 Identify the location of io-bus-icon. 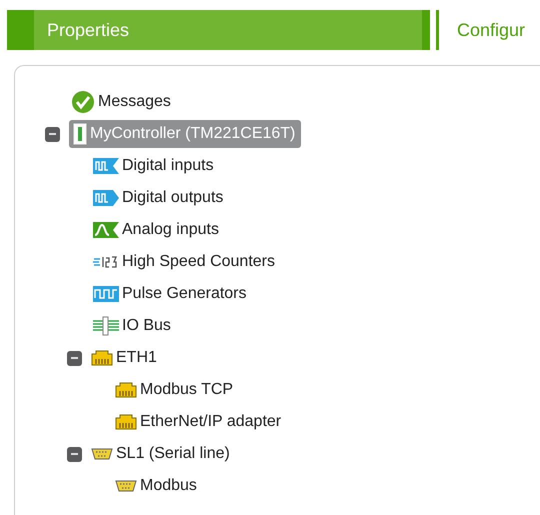
(106, 326).